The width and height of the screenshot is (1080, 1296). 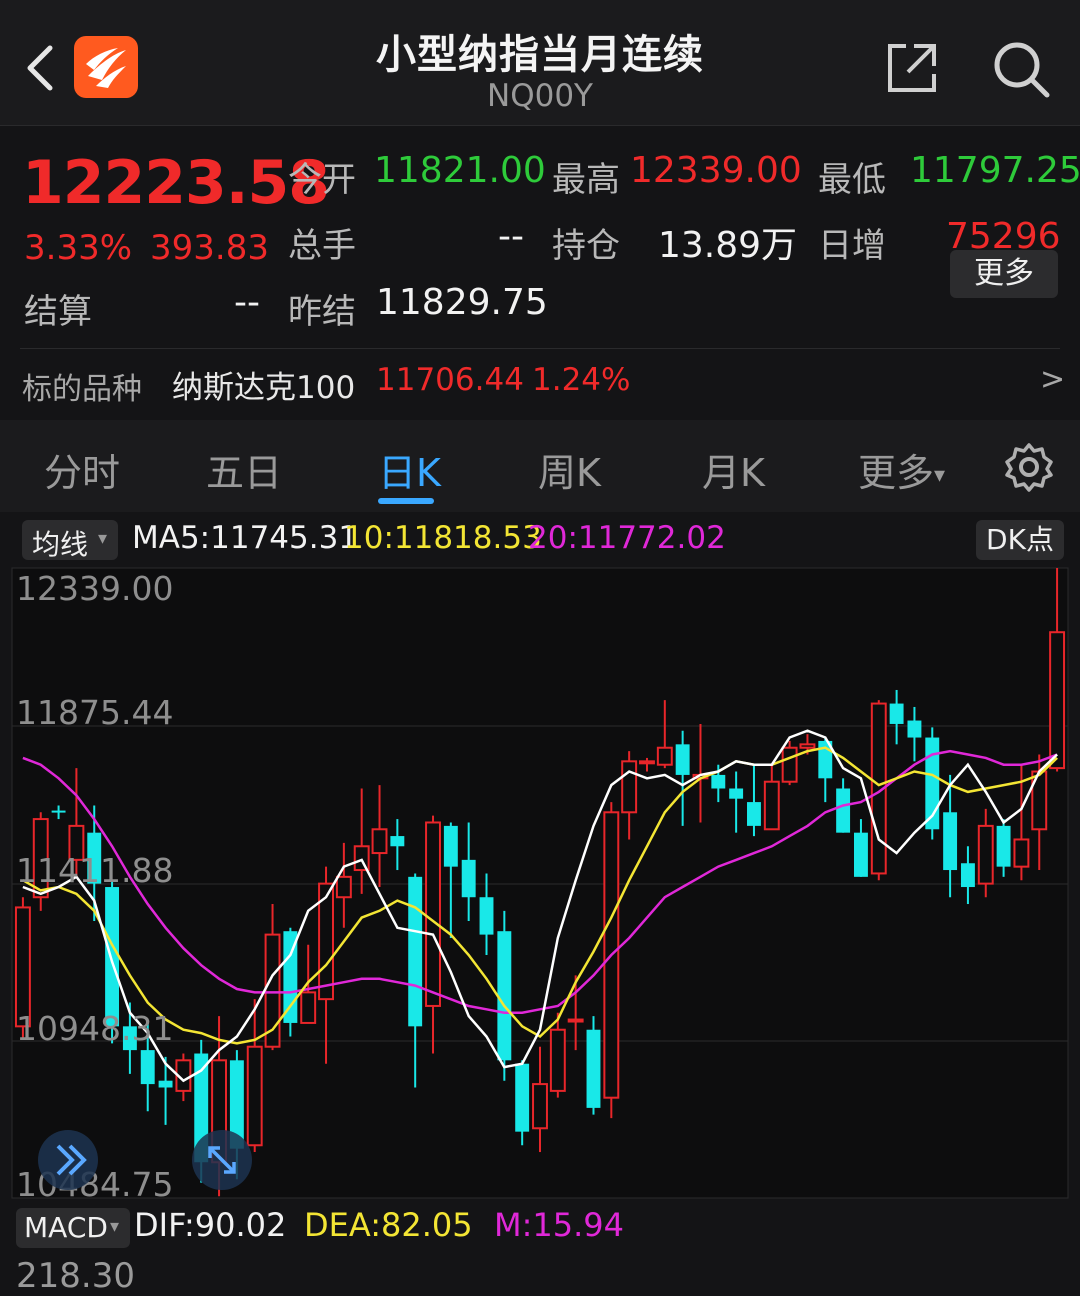 What do you see at coordinates (995, 170) in the screenshot?
I see `low-value: 11797.25` at bounding box center [995, 170].